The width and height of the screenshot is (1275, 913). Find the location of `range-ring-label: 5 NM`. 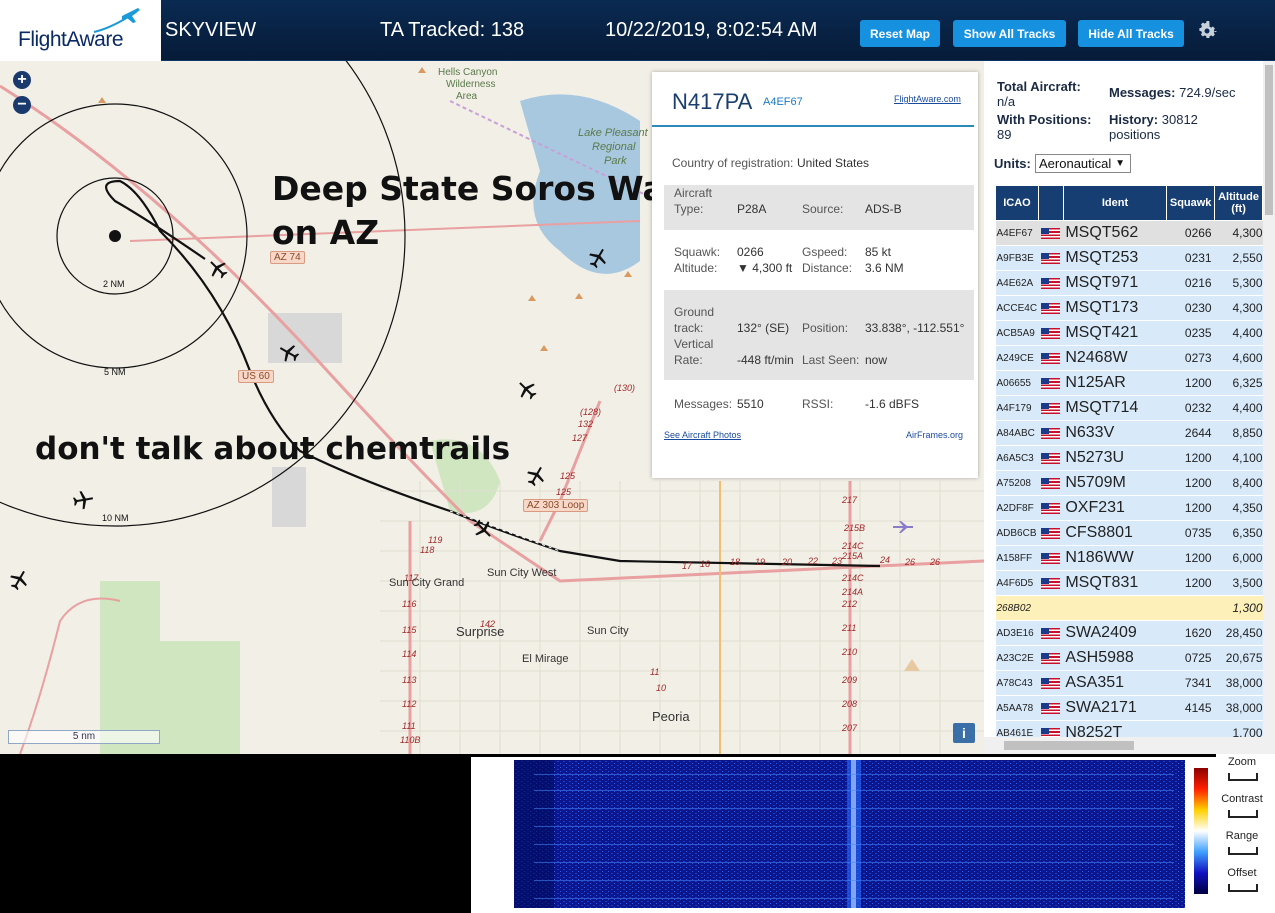

range-ring-label: 5 NM is located at coordinates (115, 372).